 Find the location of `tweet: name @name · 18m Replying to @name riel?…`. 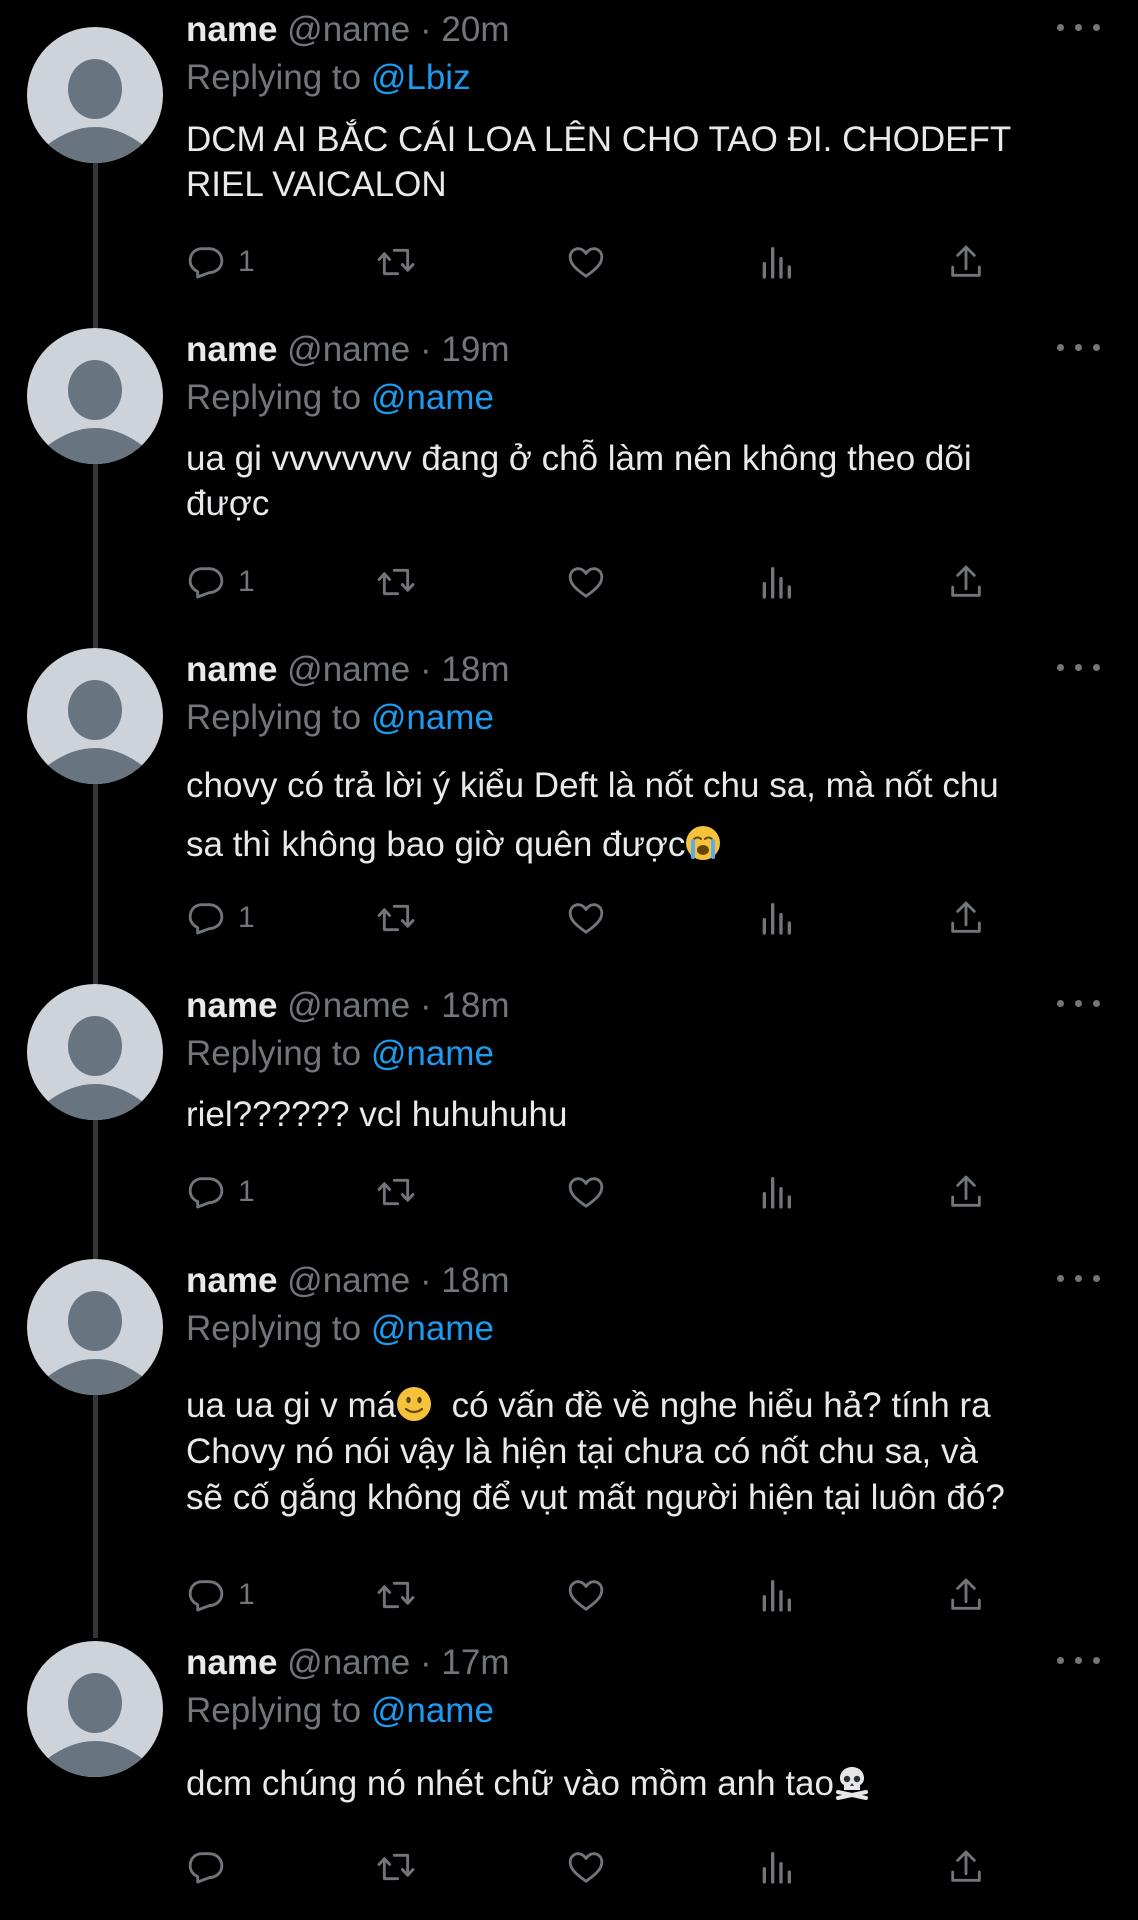

tweet: name @name · 18m Replying to @name riel?… is located at coordinates (569, 1115).